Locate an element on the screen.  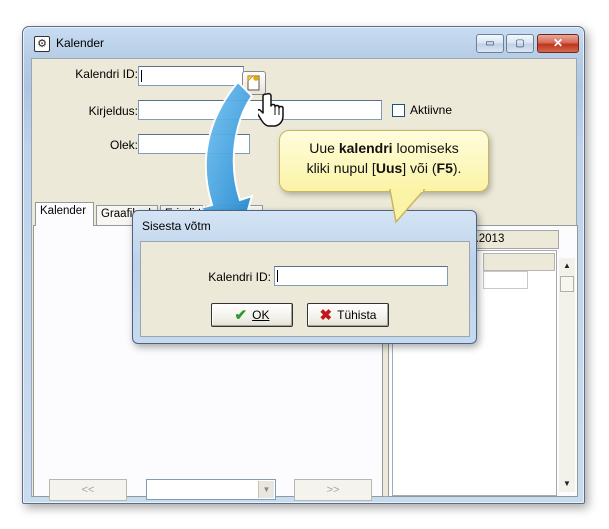
callout-bold-text: F5 is located at coordinates (444, 168).